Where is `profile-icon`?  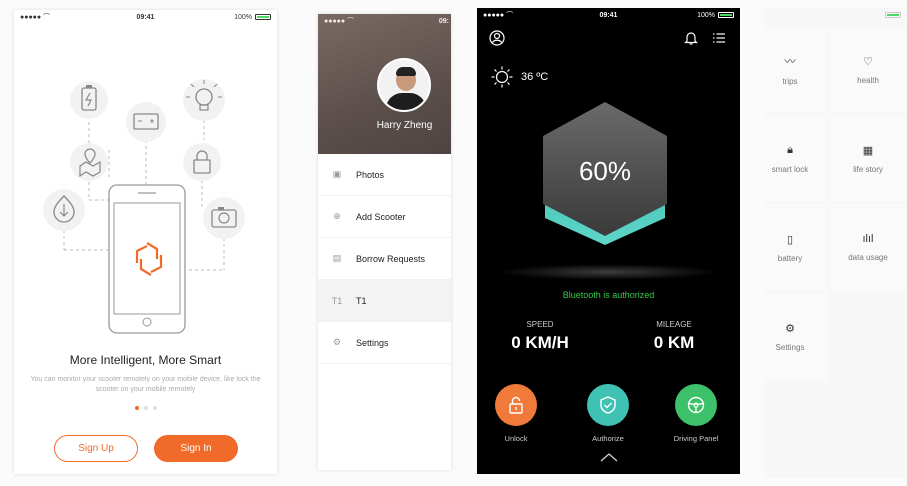
profile-icon is located at coordinates (497, 38).